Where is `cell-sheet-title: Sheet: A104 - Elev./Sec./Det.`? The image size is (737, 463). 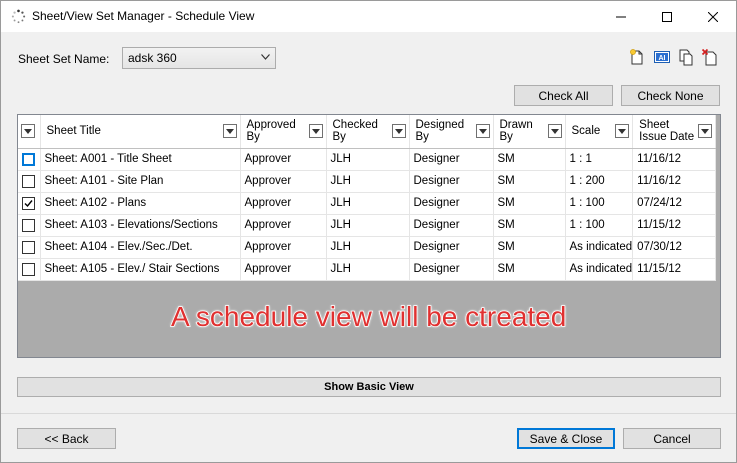
cell-sheet-title: Sheet: A104 - Elev./Sec./Det. is located at coordinates (140, 247).